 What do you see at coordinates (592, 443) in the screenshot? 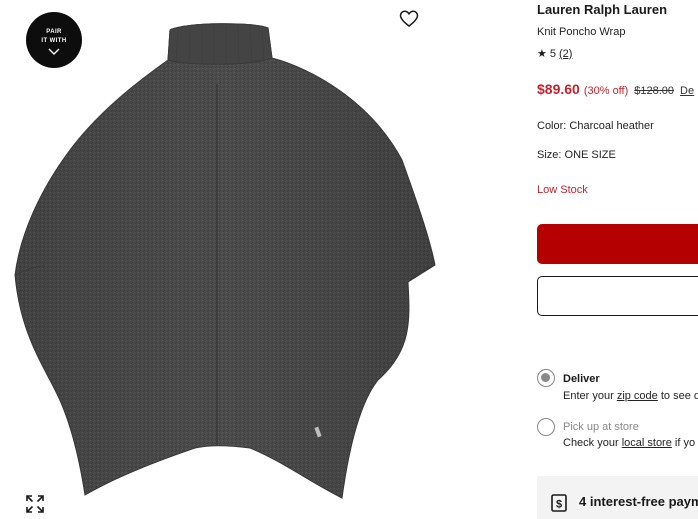
I see `pickup-hint-prefix: Check your` at bounding box center [592, 443].